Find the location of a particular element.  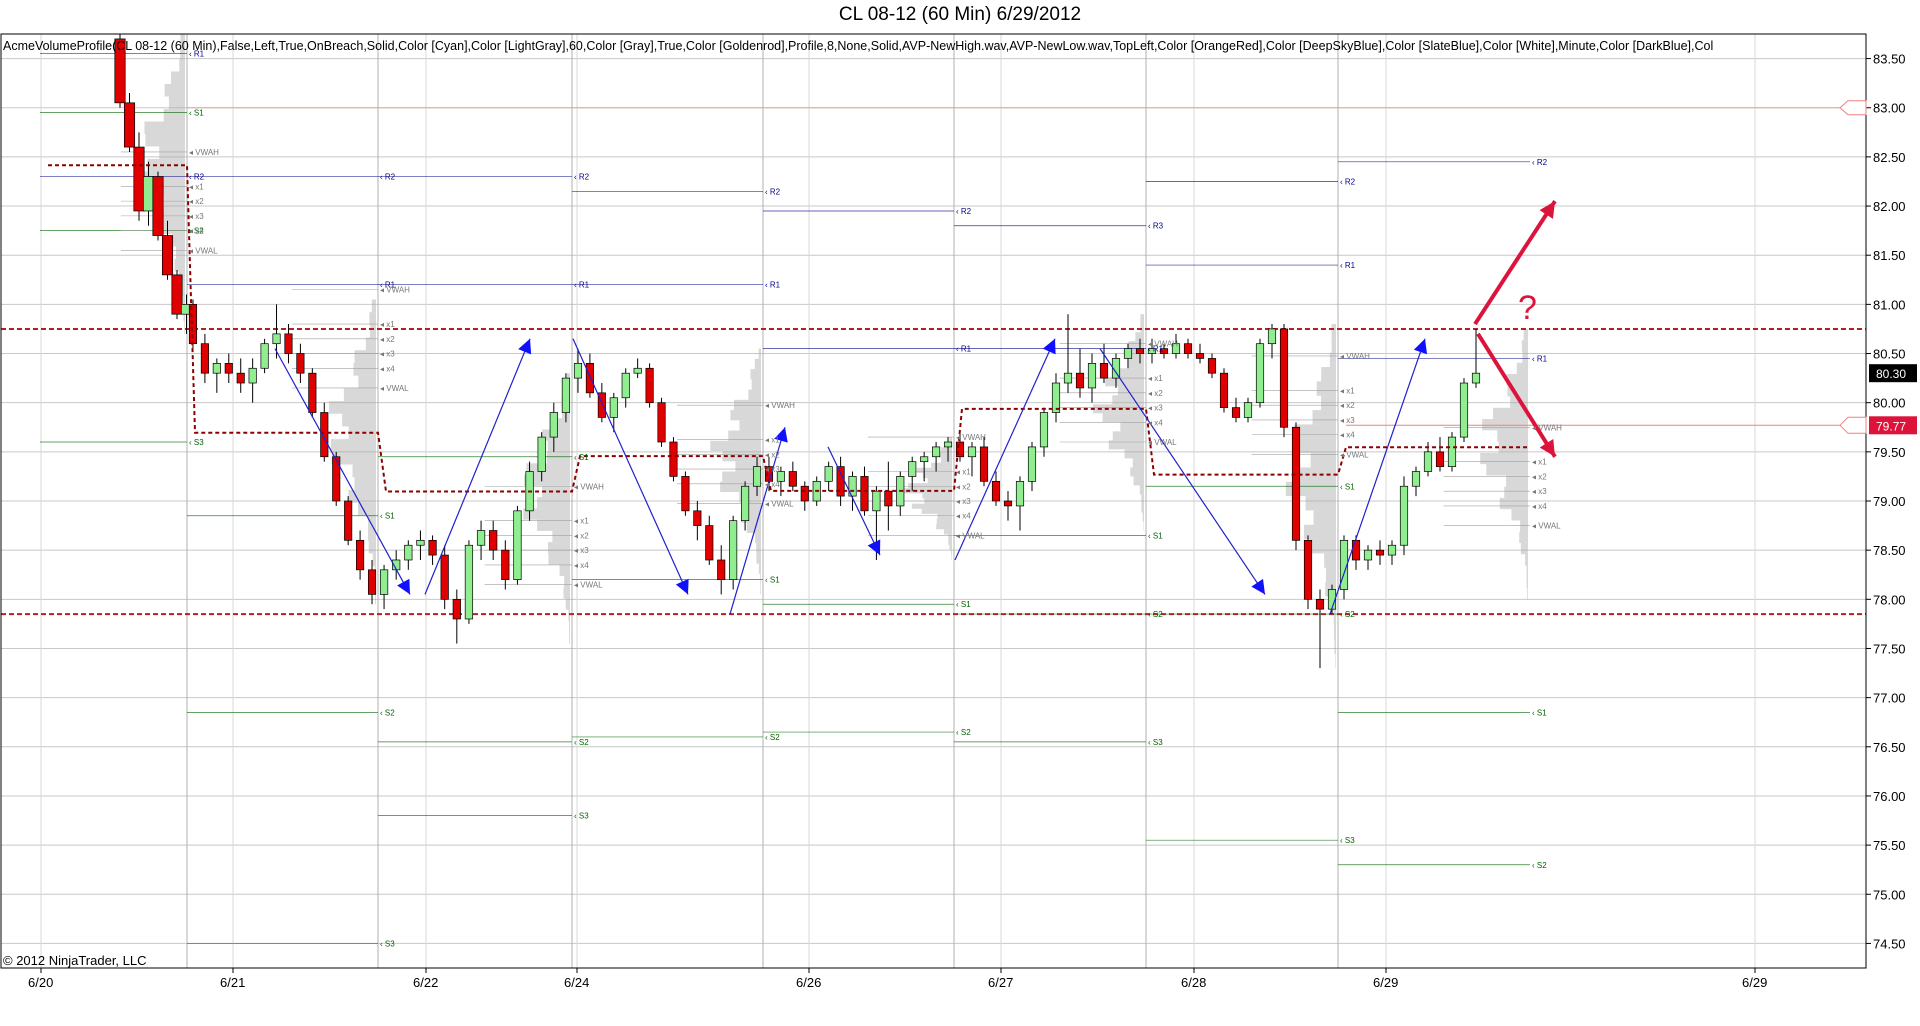

y-tick-label: 78.00 is located at coordinates (1889, 599).